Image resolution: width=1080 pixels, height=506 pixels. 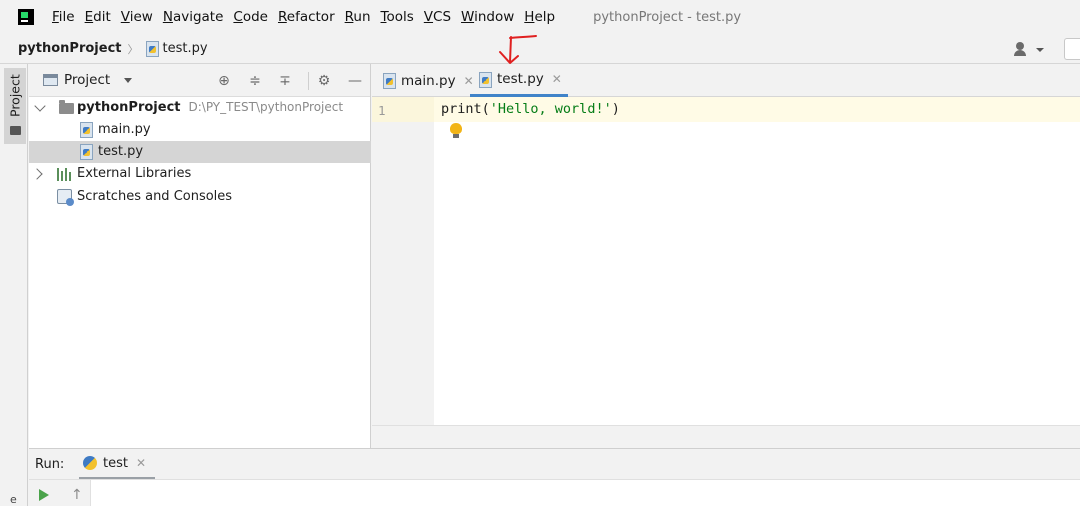 I want to click on tab-label: main.py, so click(x=428, y=80).